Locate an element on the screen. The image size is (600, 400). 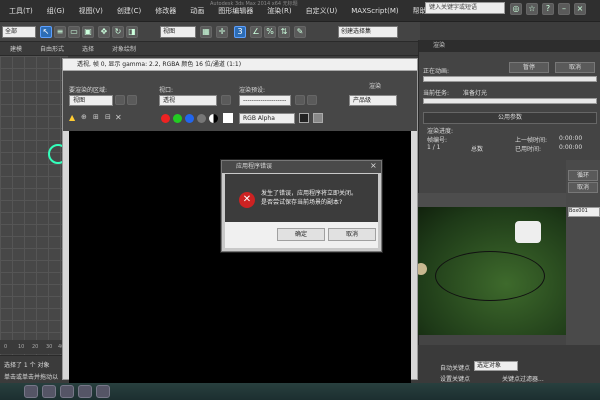
common-params-section: 公用参数 is located at coordinates (510, 118).